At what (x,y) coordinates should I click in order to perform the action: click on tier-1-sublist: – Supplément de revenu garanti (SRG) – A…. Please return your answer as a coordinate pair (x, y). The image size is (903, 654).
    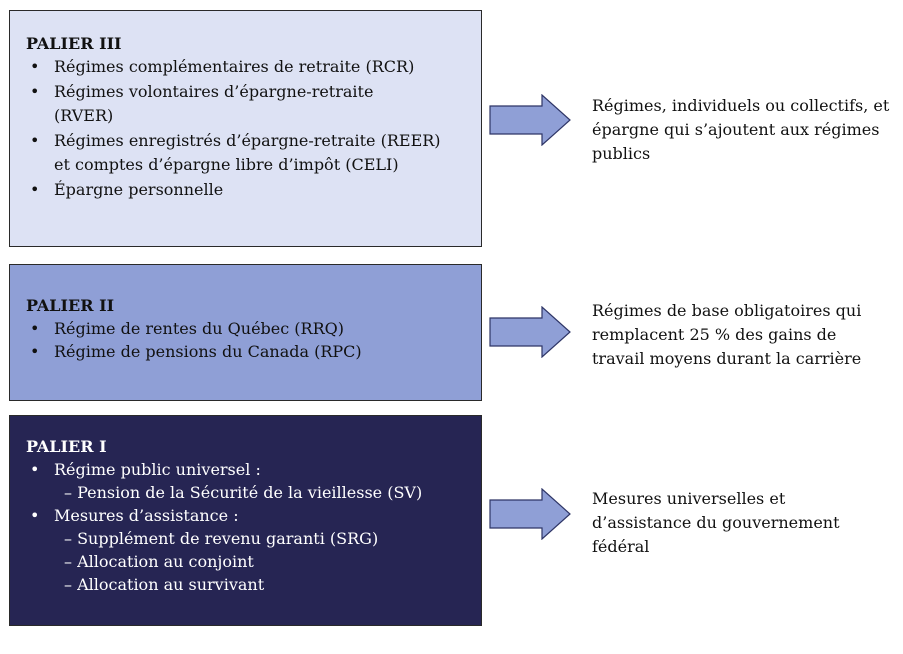
    Looking at the image, I should click on (267, 561).